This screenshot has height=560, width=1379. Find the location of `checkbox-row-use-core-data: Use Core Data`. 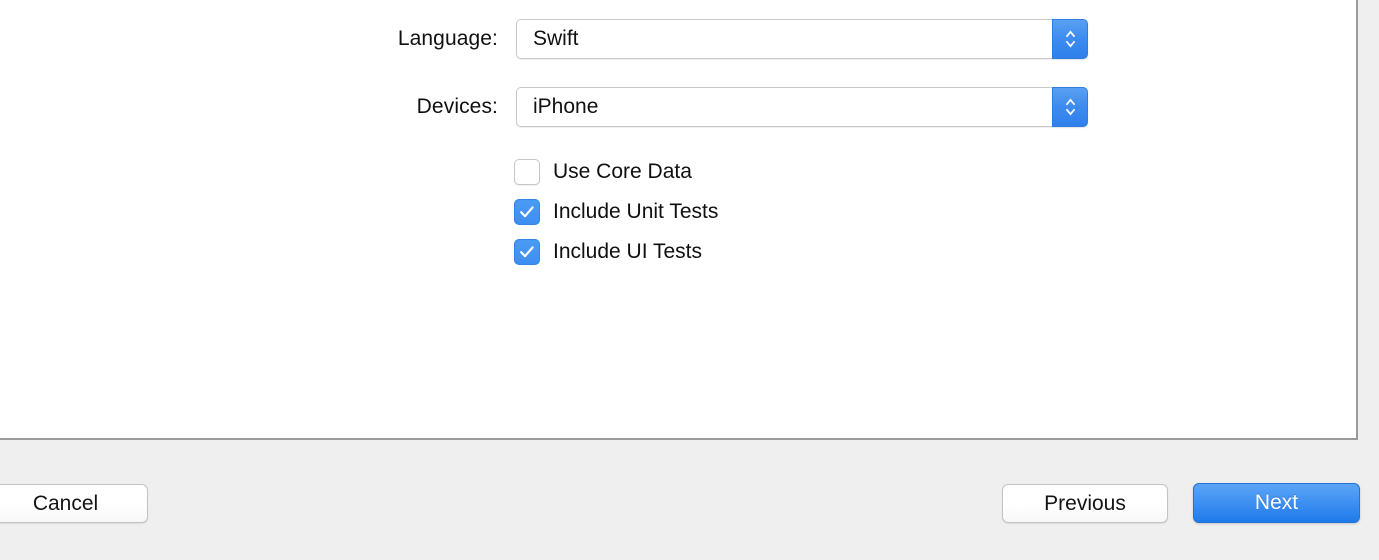

checkbox-row-use-core-data: Use Core Data is located at coordinates (616, 172).